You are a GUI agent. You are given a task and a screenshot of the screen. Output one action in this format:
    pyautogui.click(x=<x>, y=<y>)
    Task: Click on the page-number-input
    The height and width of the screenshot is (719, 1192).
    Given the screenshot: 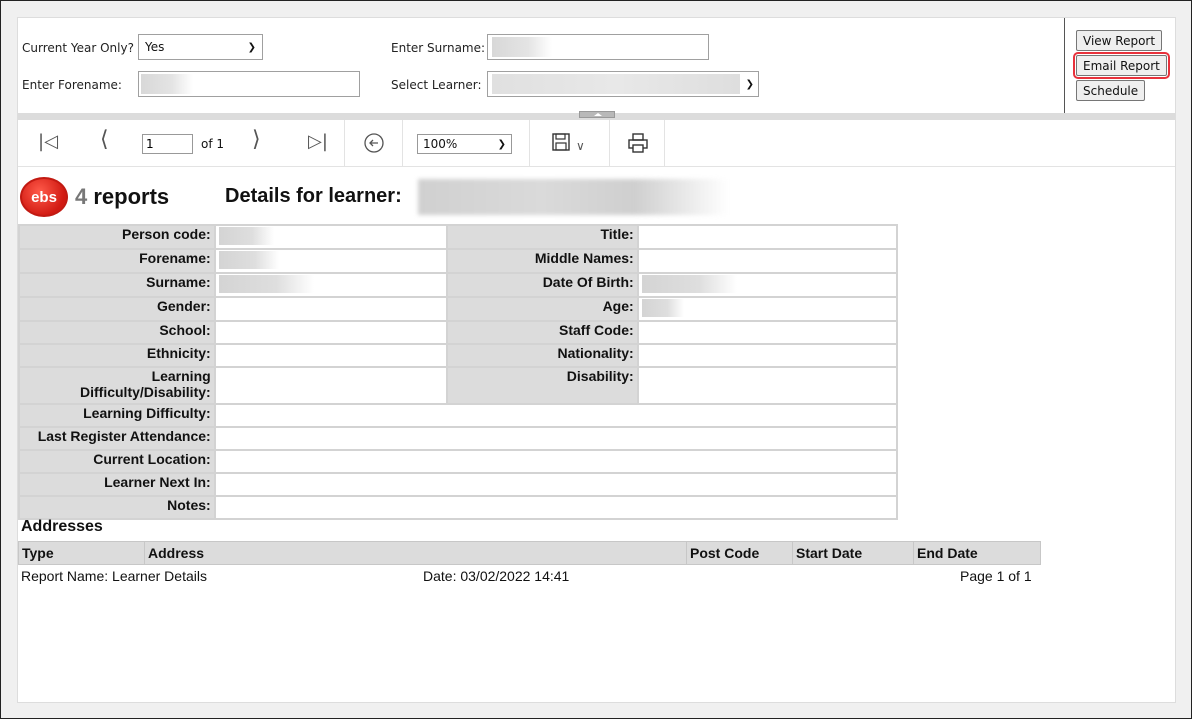 What is the action you would take?
    pyautogui.click(x=167, y=144)
    